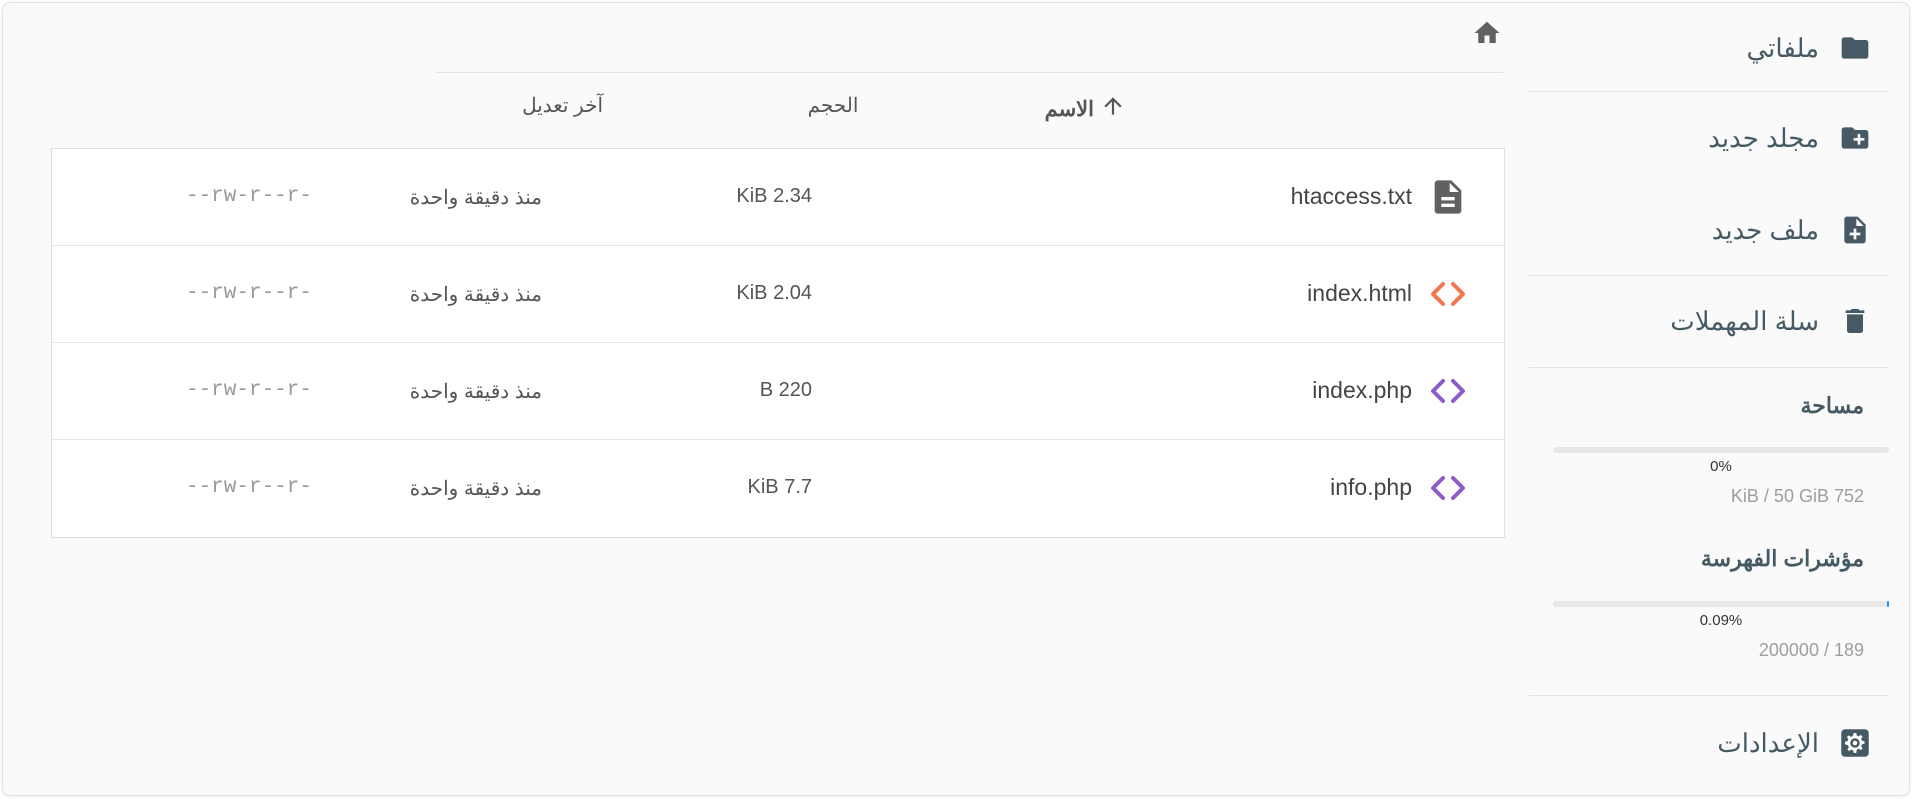 This screenshot has height=799, width=1915. Describe the element at coordinates (1797, 496) in the screenshot. I see `space-usage-detail: KiB / 50 GiB 752` at that location.